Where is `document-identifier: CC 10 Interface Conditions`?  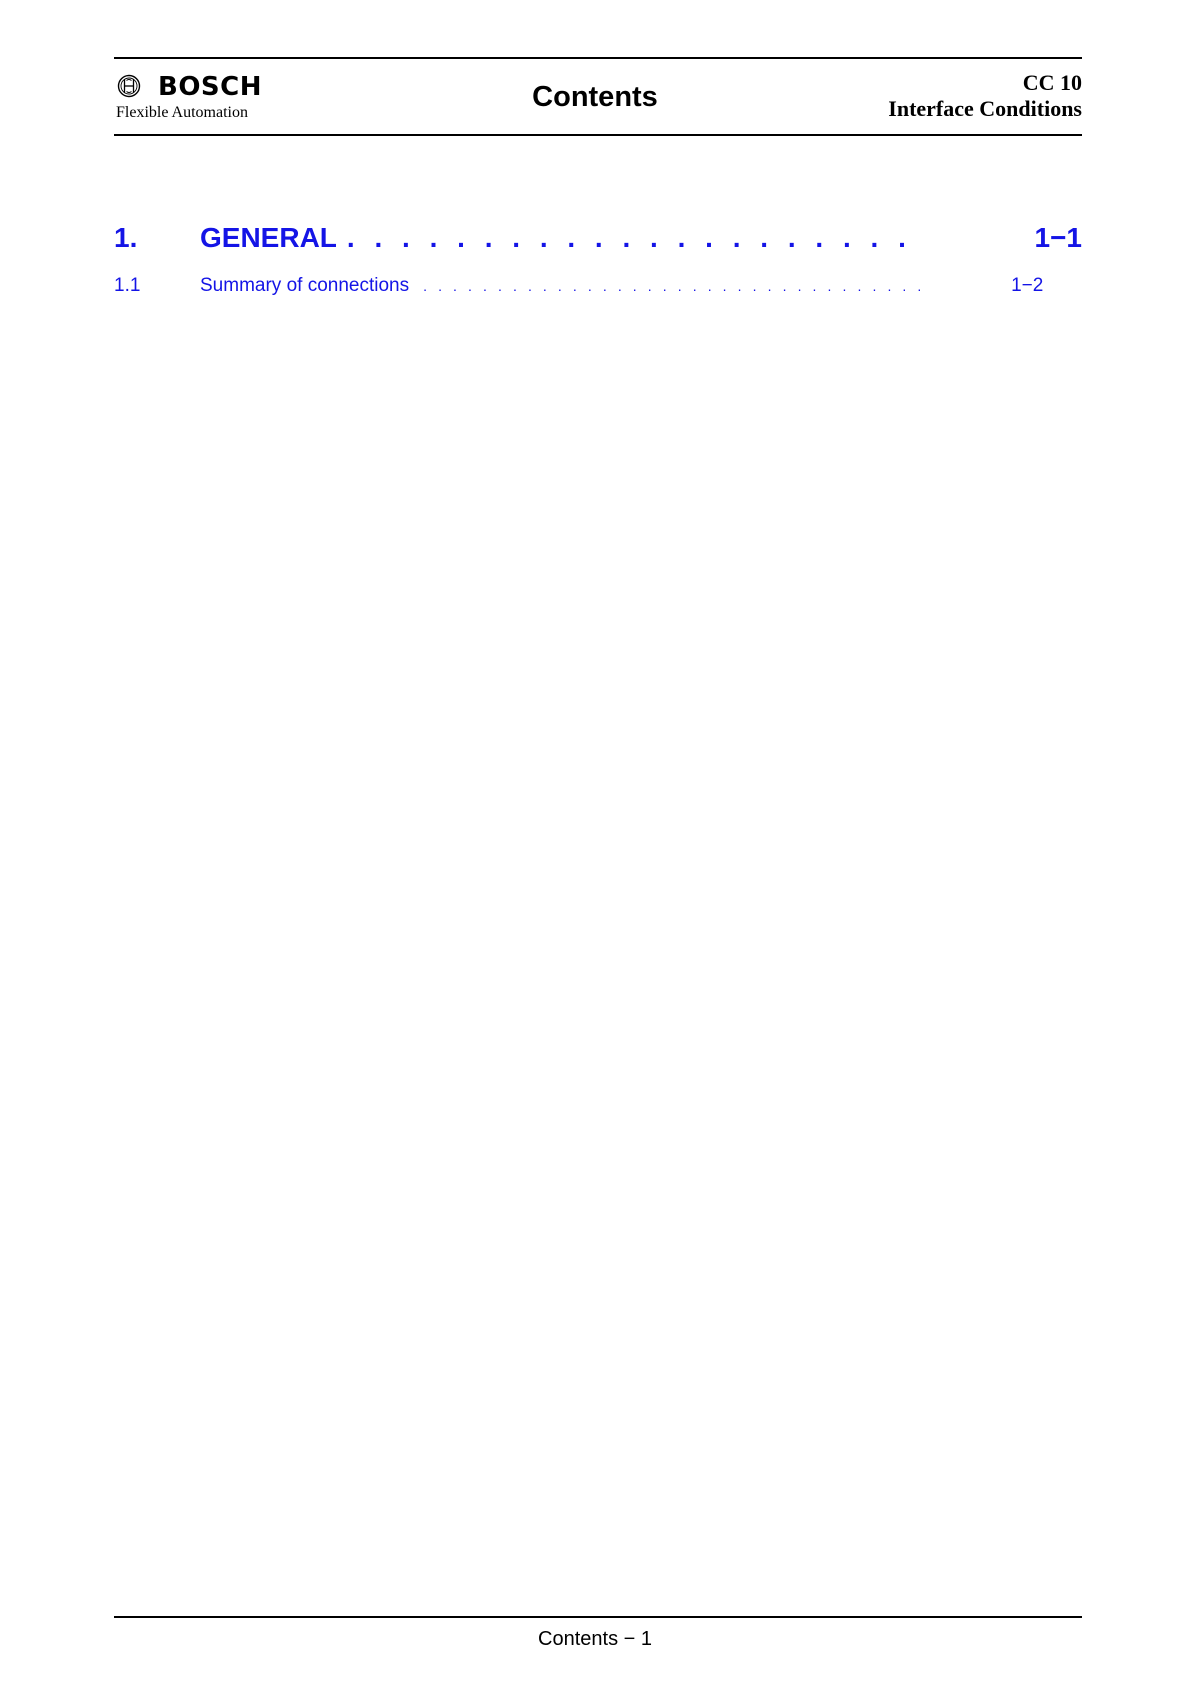 document-identifier: CC 10 Interface Conditions is located at coordinates (985, 96).